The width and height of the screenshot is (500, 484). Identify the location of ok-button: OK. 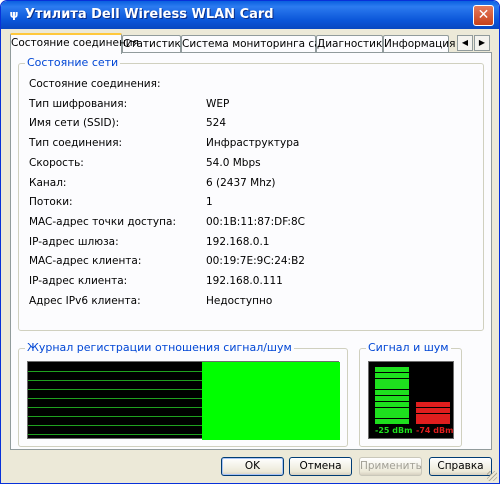
(252, 466).